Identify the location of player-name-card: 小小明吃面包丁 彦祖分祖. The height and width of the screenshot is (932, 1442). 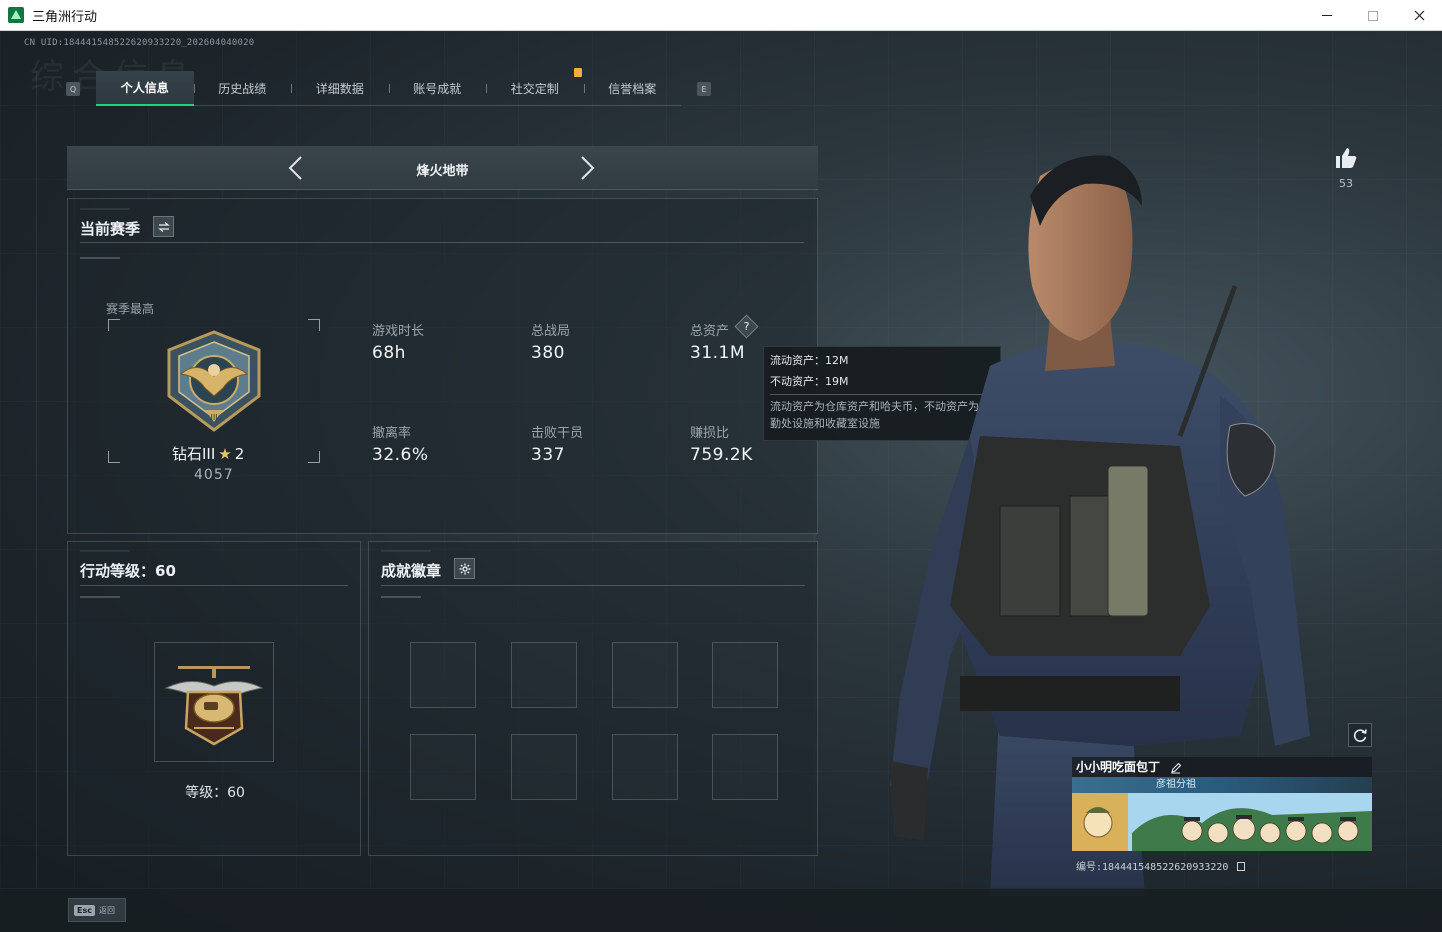
(1222, 805).